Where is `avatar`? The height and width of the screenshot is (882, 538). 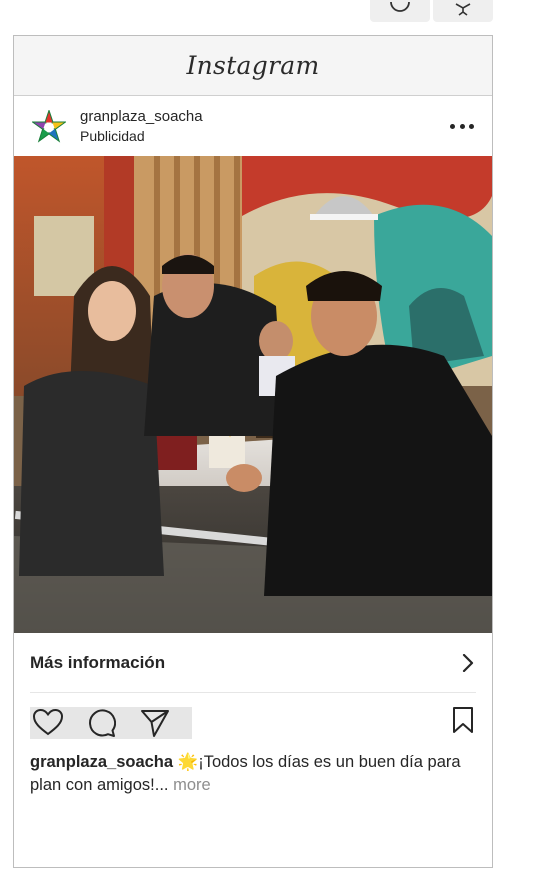 avatar is located at coordinates (49, 127).